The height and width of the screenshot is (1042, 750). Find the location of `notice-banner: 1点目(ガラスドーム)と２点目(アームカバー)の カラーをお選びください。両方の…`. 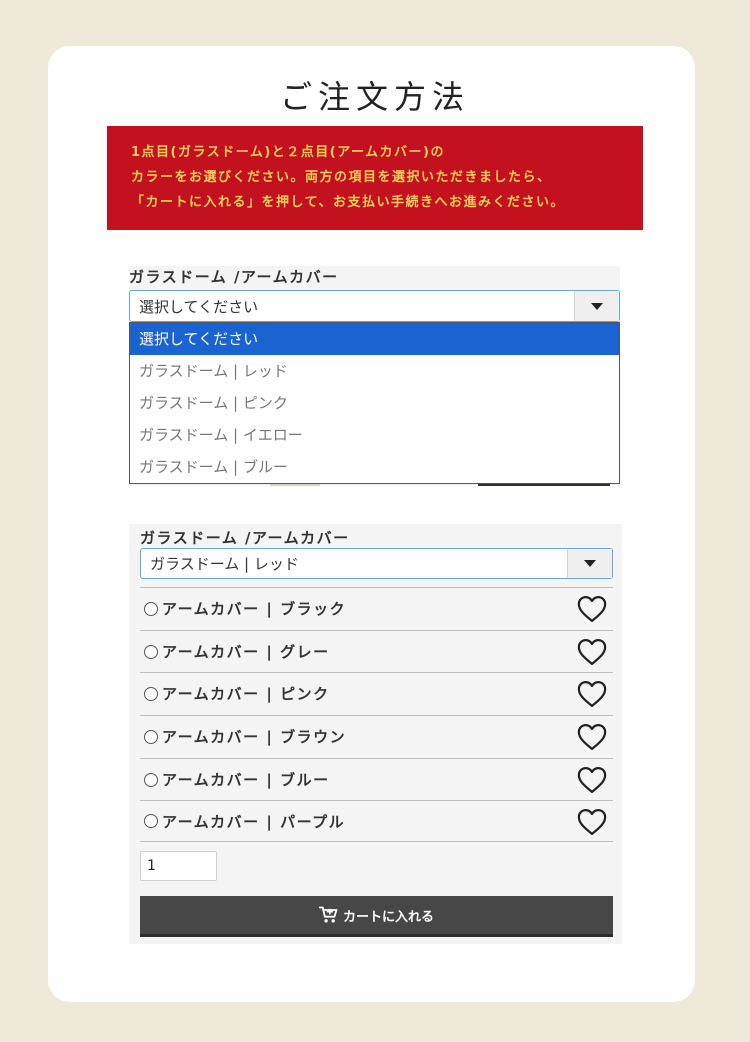

notice-banner: 1点目(ガラスドーム)と２点目(アームカバー)の カラーをお選びください。両方の… is located at coordinates (375, 178).